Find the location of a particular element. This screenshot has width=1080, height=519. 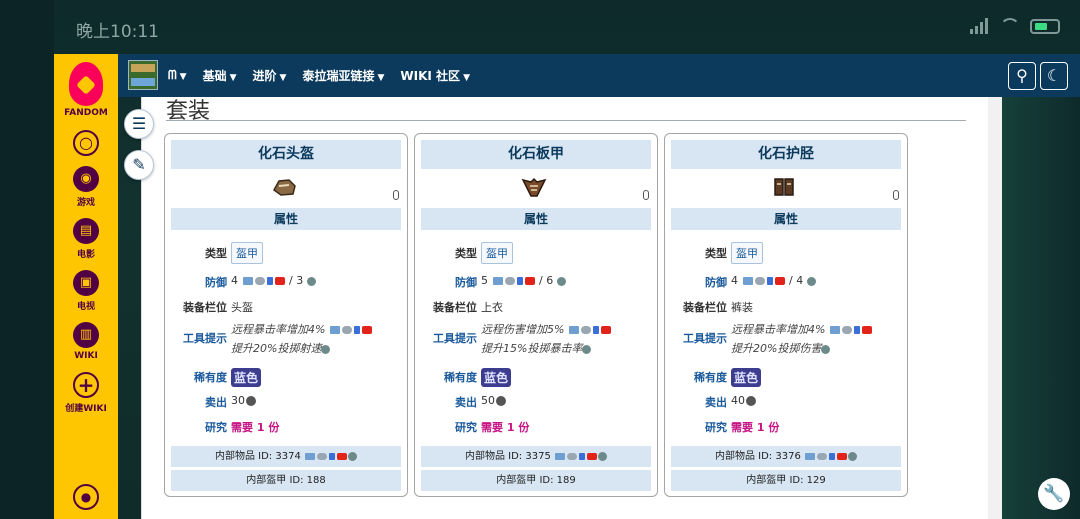

slot-label: 装备栏位 is located at coordinates (205, 307).